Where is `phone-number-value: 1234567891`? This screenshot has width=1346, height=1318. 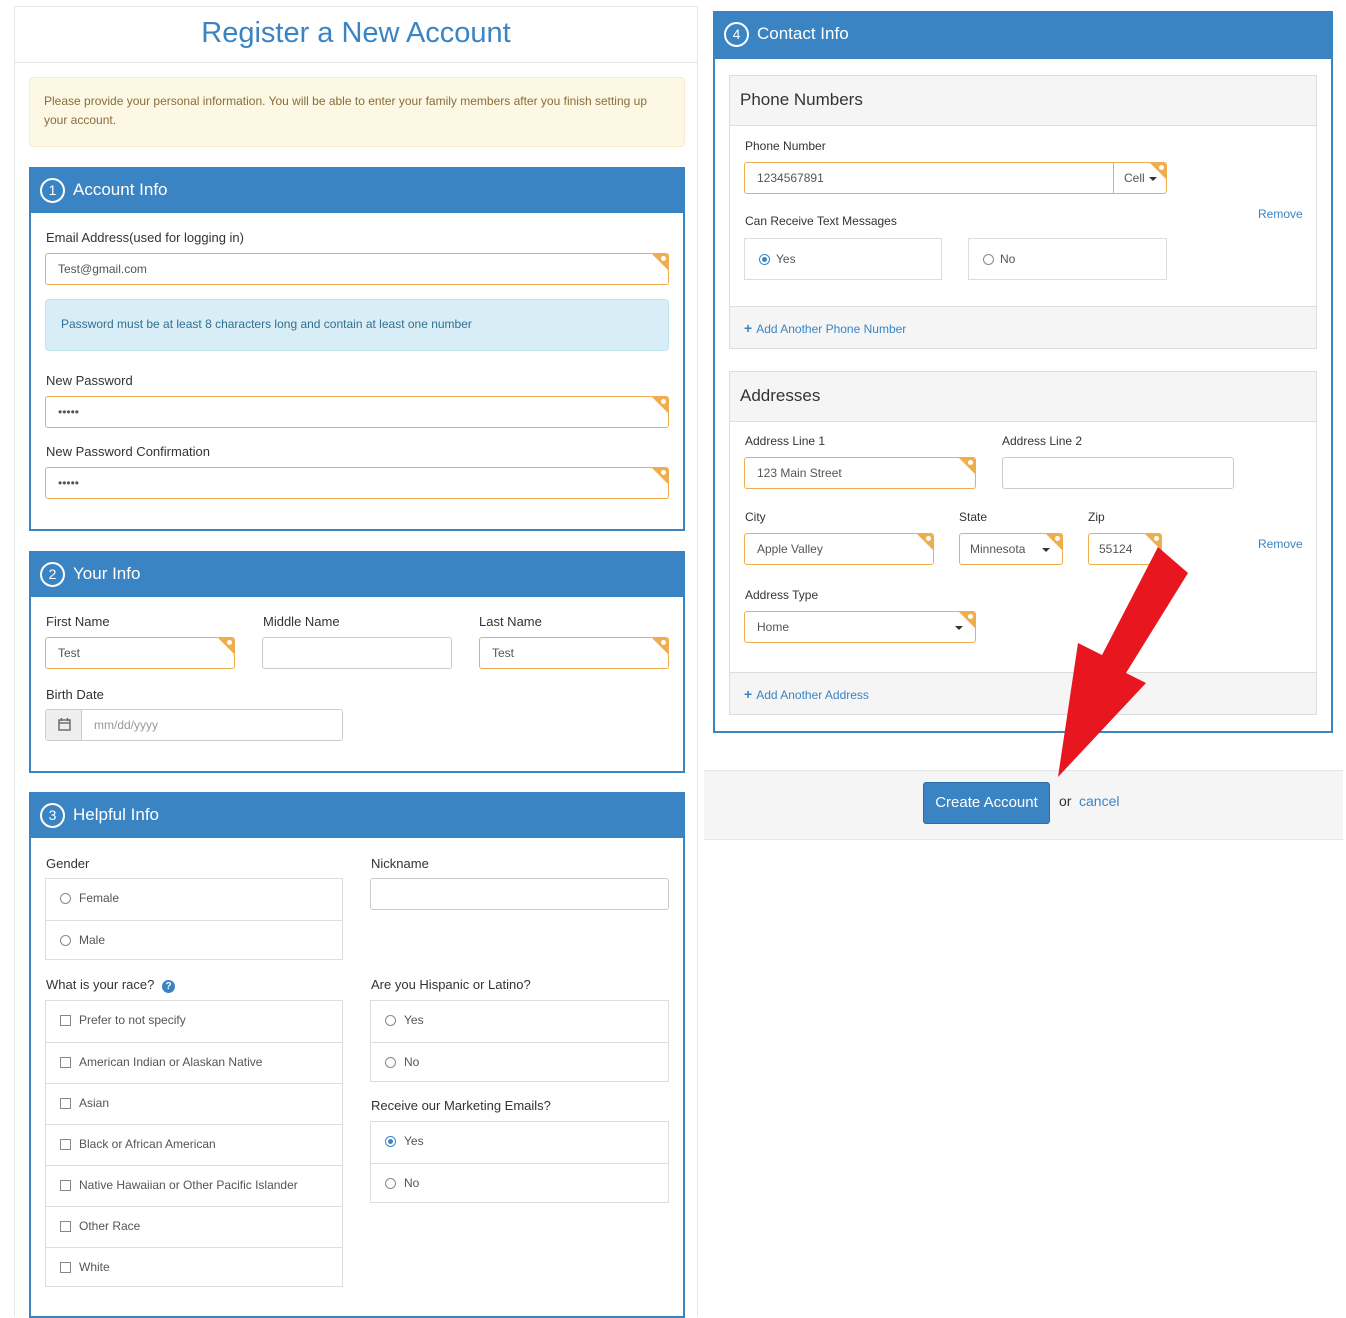 phone-number-value: 1234567891 is located at coordinates (790, 178).